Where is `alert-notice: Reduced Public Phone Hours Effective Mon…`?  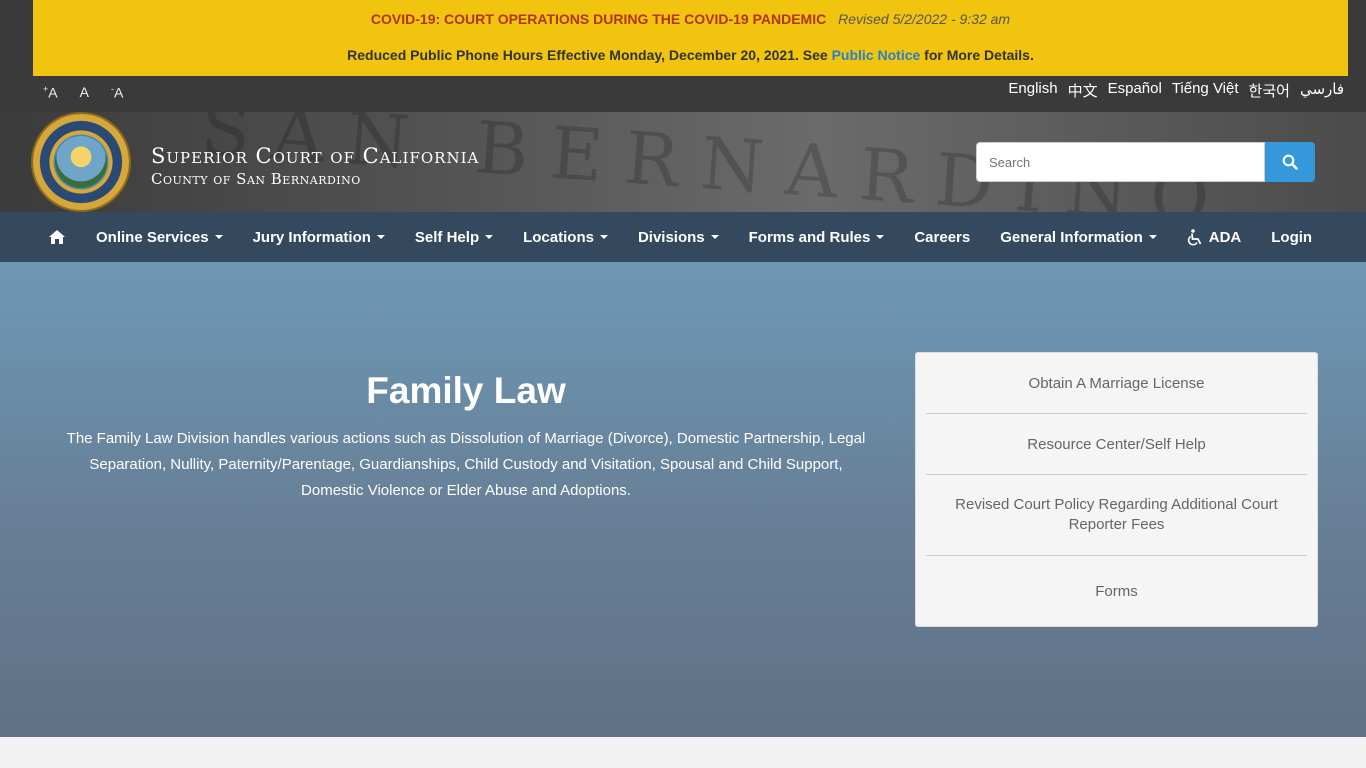 alert-notice: Reduced Public Phone Hours Effective Mon… is located at coordinates (690, 55).